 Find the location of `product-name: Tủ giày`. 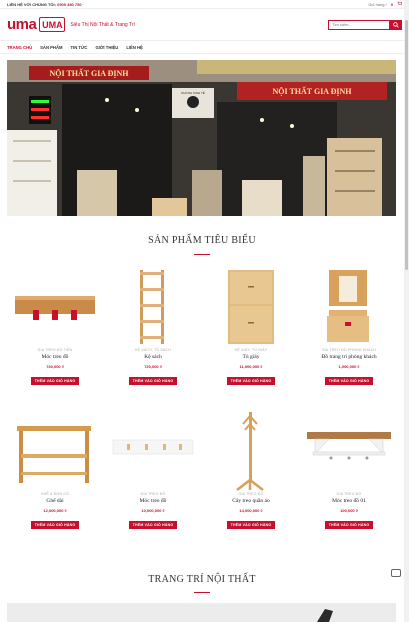

product-name: Tủ giày is located at coordinates (251, 357).